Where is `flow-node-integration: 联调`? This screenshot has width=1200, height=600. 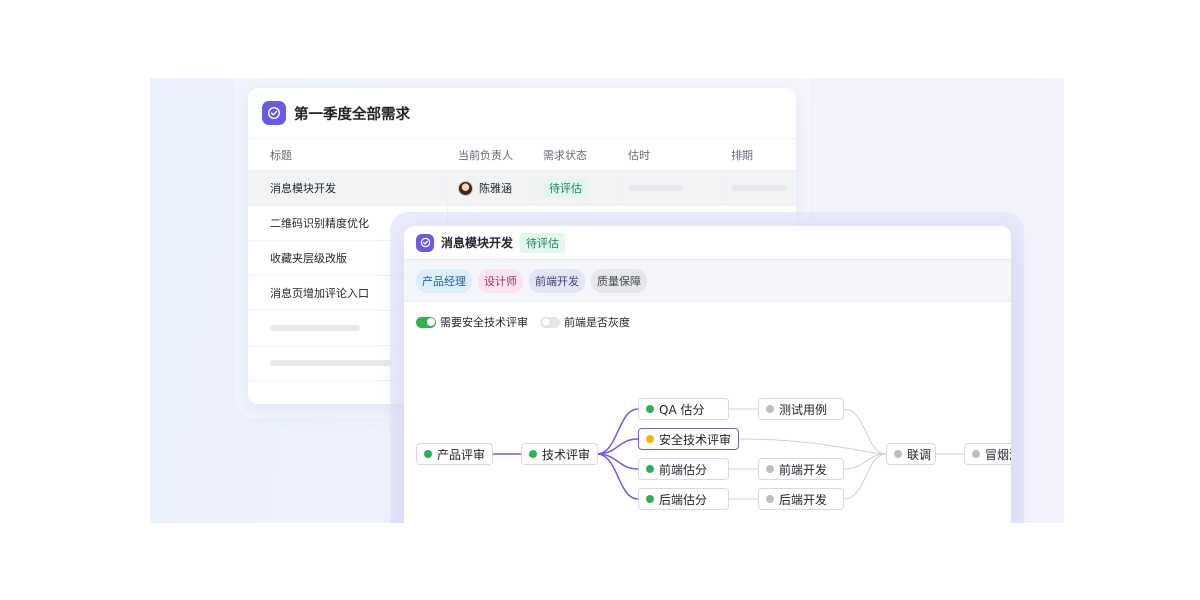
flow-node-integration: 联调 is located at coordinates (911, 454).